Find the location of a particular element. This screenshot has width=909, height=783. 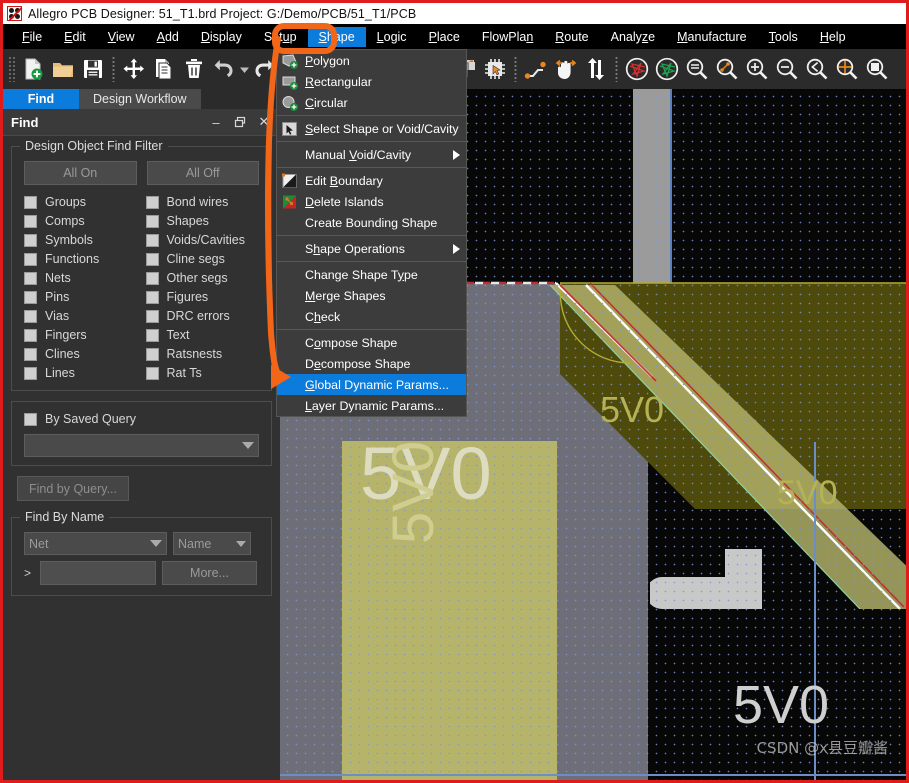

checkbox-voids-cavities: Voids/Cavities is located at coordinates (202, 240).